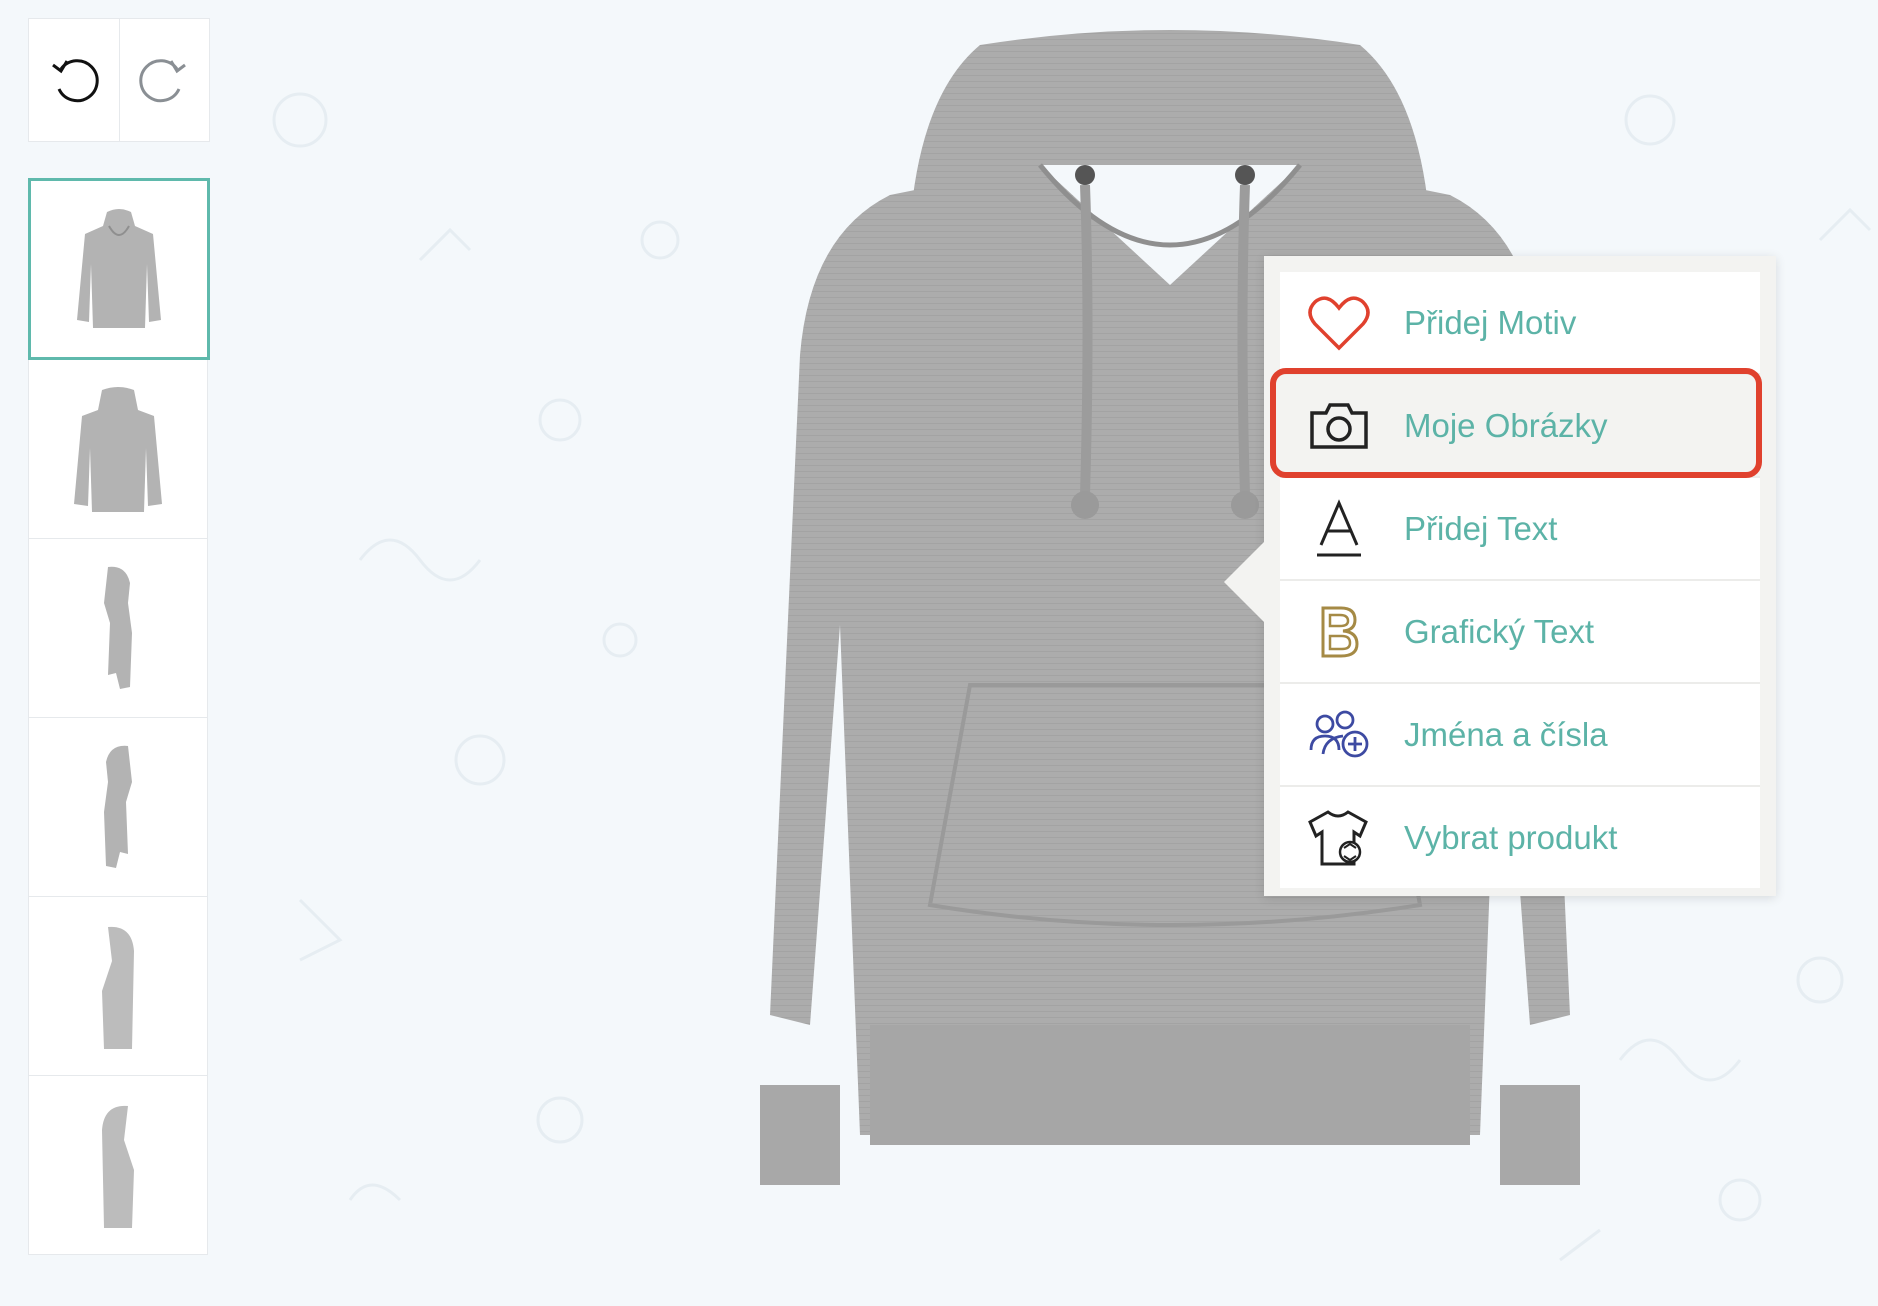 This screenshot has width=1878, height=1306. I want to click on history-toolbar, so click(119, 80).